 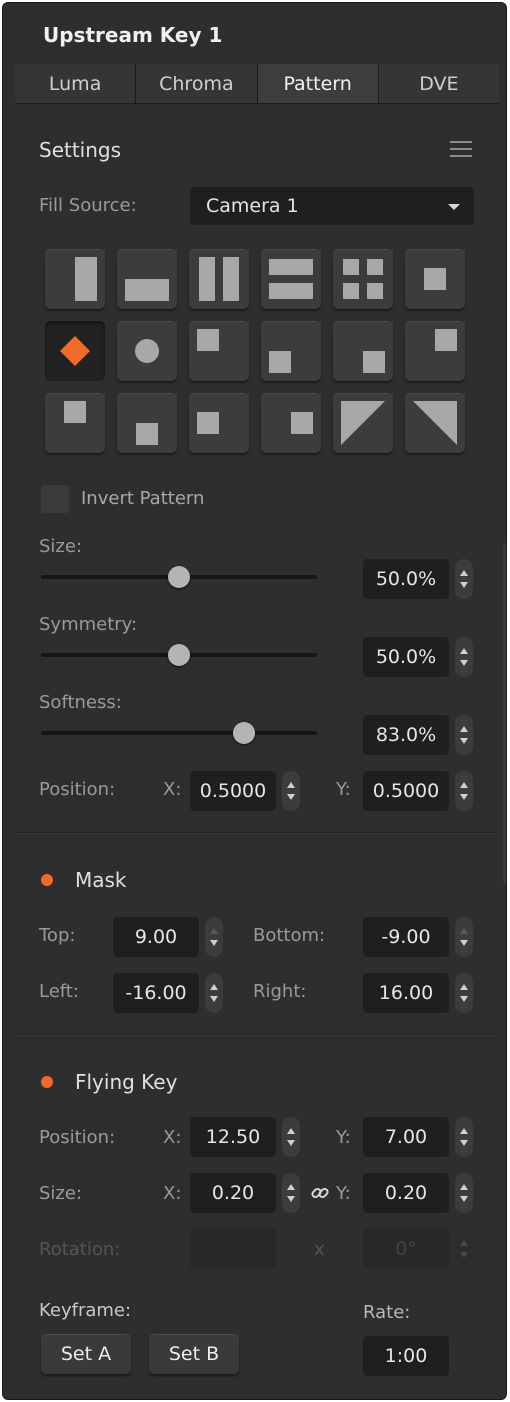 I want to click on fill-source-dropdown: Camera 1, so click(x=332, y=206).